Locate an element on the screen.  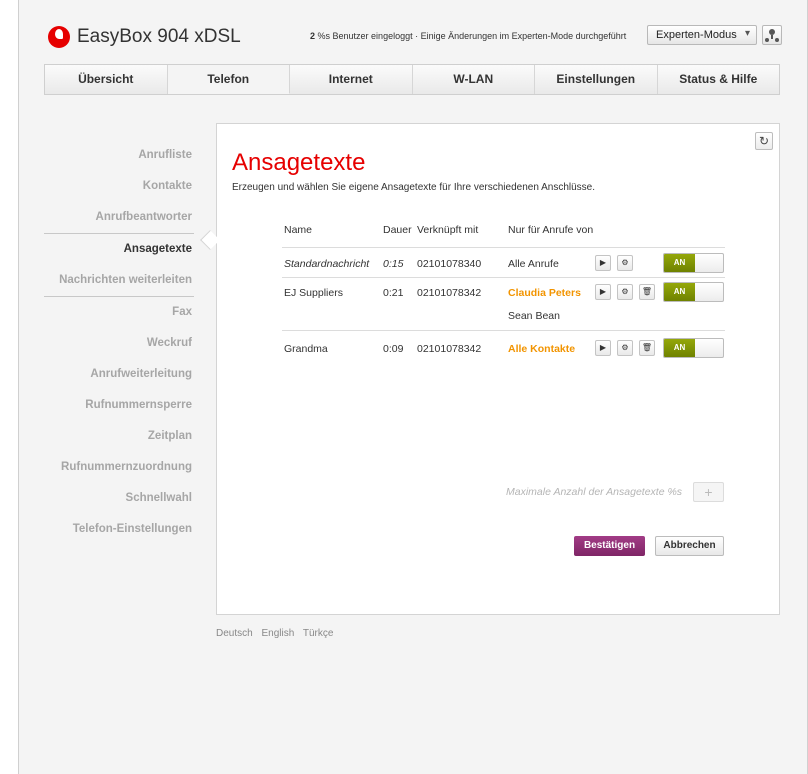
user-icon is located at coordinates (772, 35).